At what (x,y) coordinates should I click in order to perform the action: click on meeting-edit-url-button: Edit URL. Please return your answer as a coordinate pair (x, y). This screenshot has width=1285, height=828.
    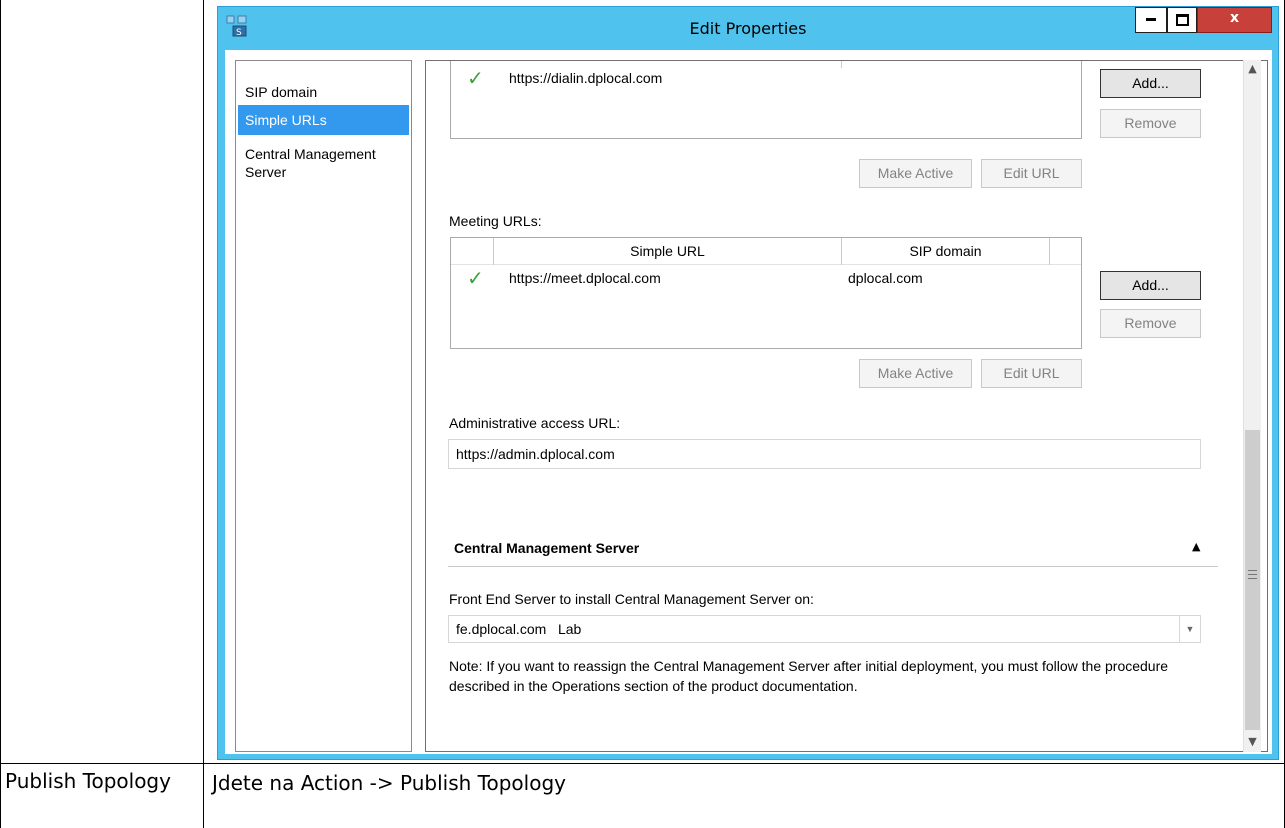
    Looking at the image, I should click on (1031, 373).